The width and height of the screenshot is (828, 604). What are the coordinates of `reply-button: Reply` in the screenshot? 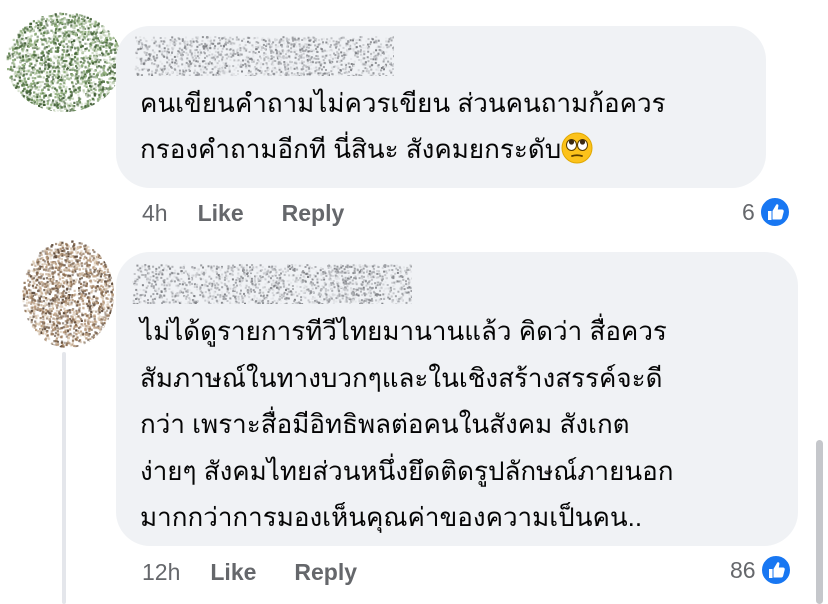 It's located at (313, 213).